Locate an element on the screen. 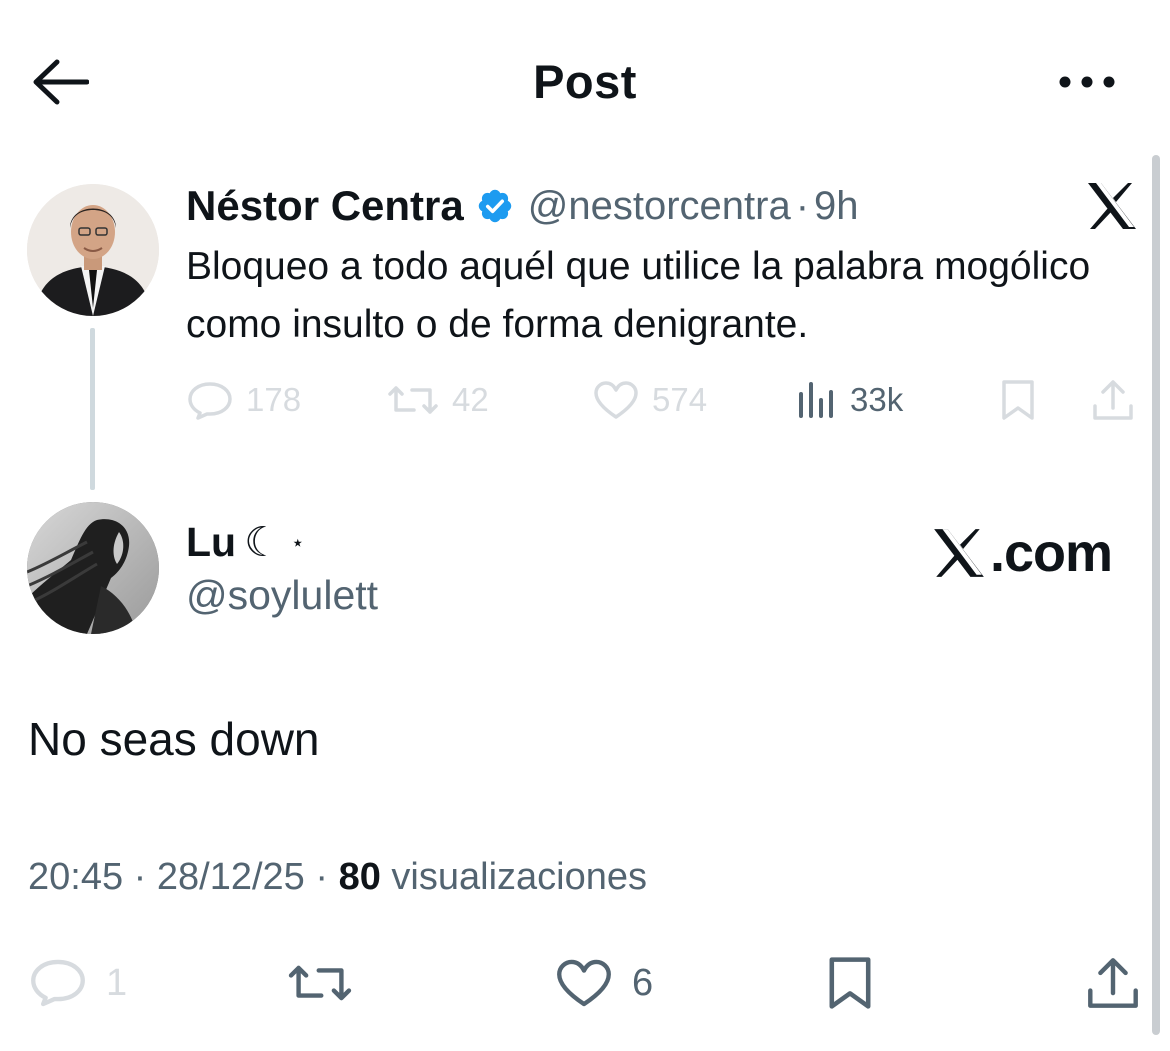 The image size is (1170, 1051). tweet-header: Néstor Centra @nestorcentra · 9h is located at coordinates (522, 206).